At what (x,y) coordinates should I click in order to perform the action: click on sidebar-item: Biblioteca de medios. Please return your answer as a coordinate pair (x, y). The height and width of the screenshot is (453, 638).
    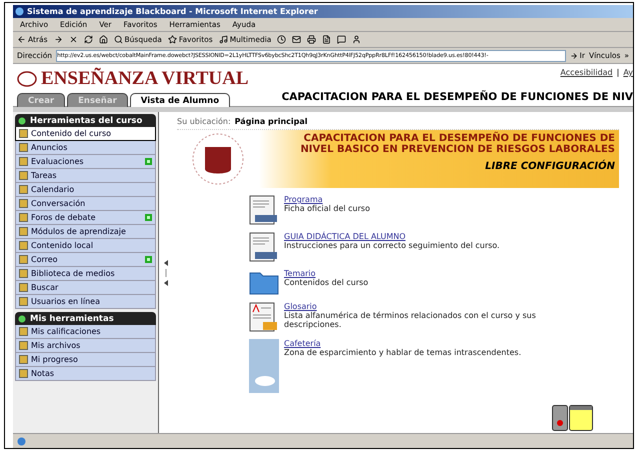
    Looking at the image, I should click on (85, 274).